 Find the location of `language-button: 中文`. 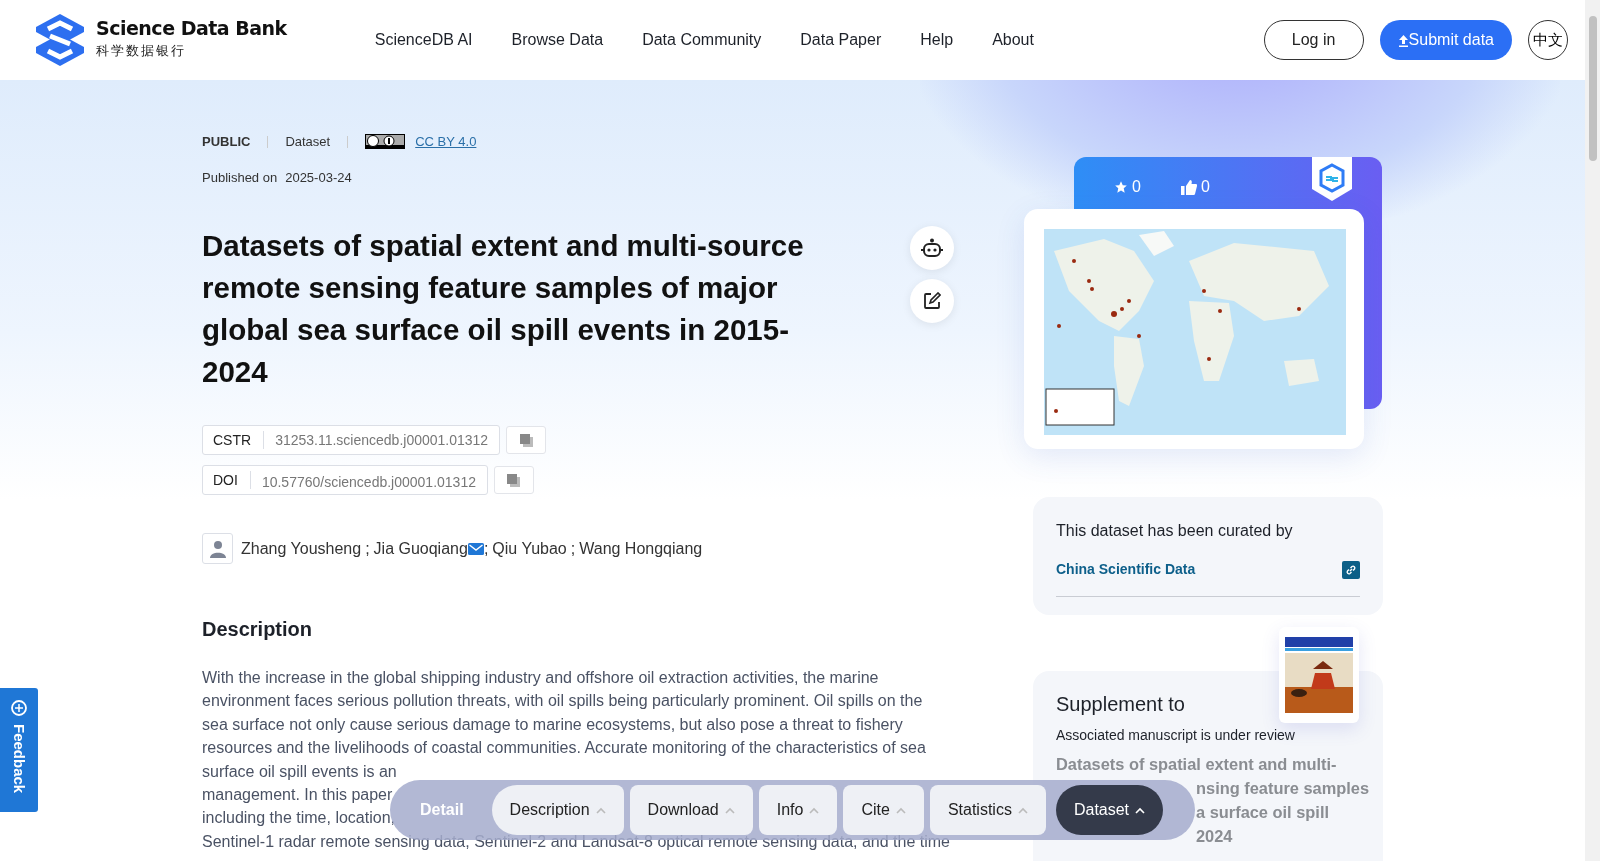

language-button: 中文 is located at coordinates (1548, 40).